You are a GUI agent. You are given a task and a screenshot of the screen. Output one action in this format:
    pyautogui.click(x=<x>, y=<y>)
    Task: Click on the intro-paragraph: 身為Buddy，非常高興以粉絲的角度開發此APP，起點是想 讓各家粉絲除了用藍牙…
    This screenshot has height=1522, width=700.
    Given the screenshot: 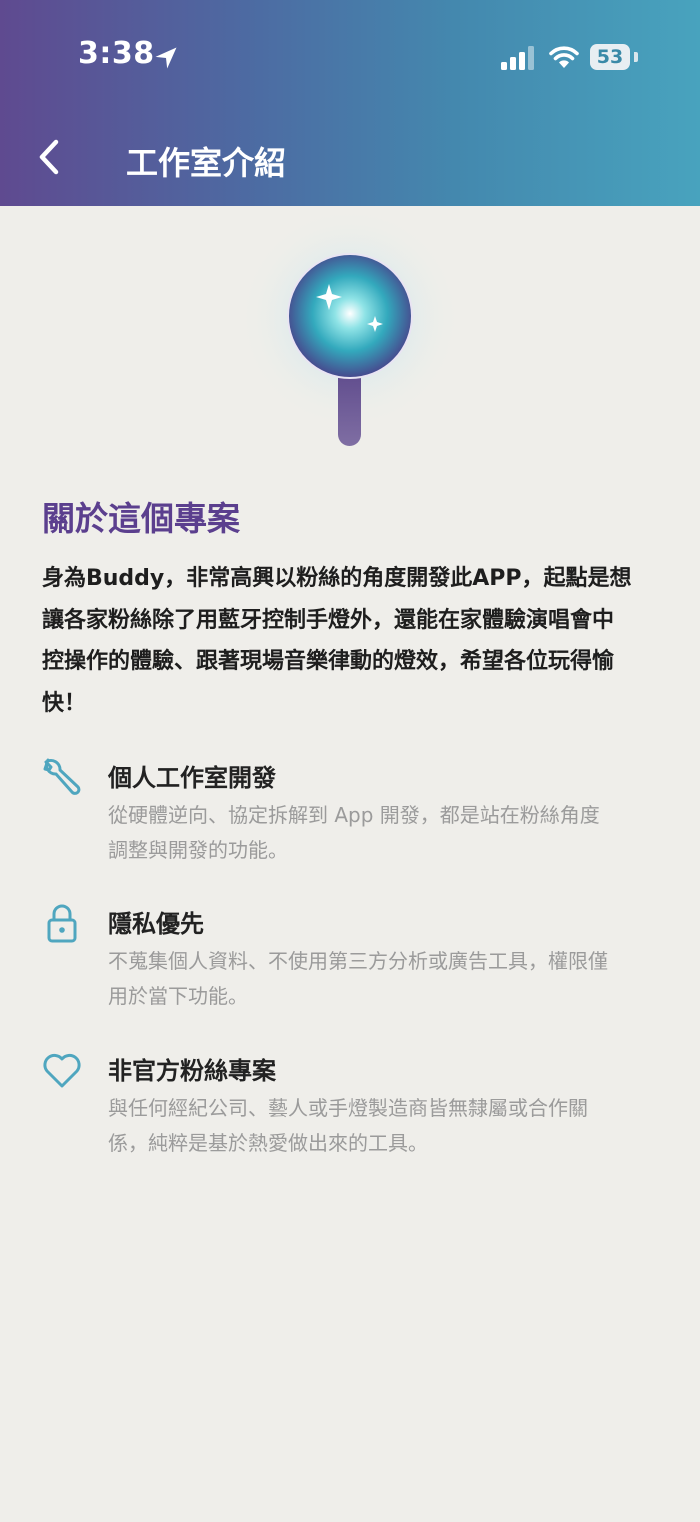 What is the action you would take?
    pyautogui.click(x=352, y=641)
    